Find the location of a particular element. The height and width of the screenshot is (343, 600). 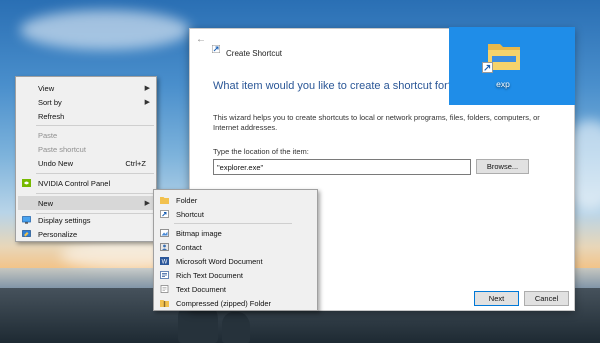

display-icon is located at coordinates (26, 220).